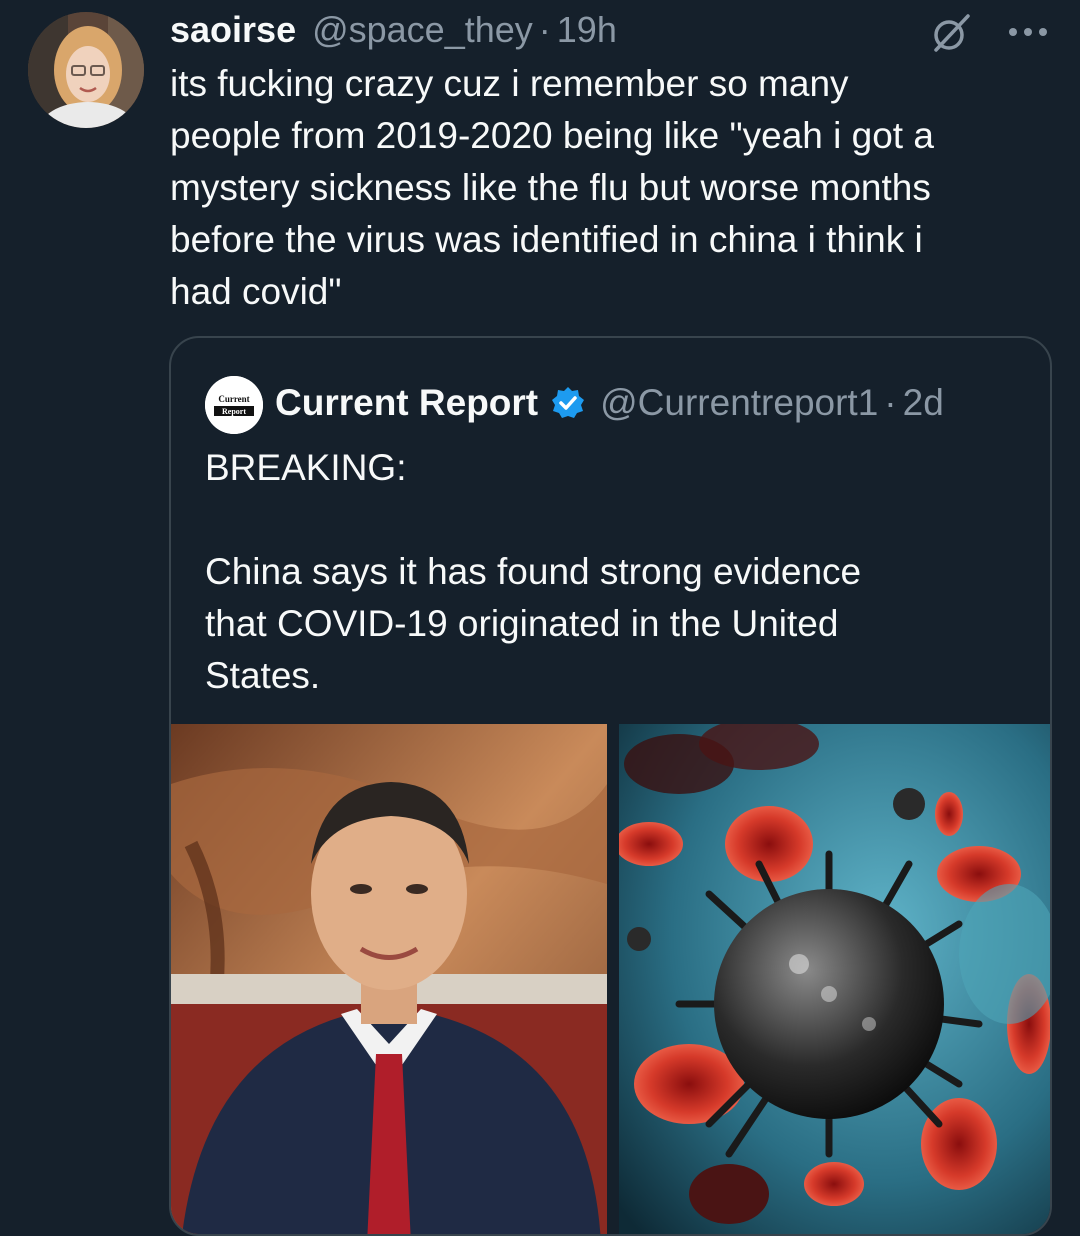 This screenshot has width=1080, height=1236. Describe the element at coordinates (233, 30) in the screenshot. I see `author-display-name: saoirse` at that location.